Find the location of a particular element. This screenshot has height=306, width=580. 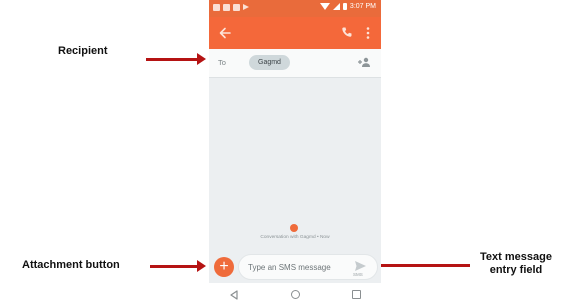

nav-recents-icon is located at coordinates (356, 294).